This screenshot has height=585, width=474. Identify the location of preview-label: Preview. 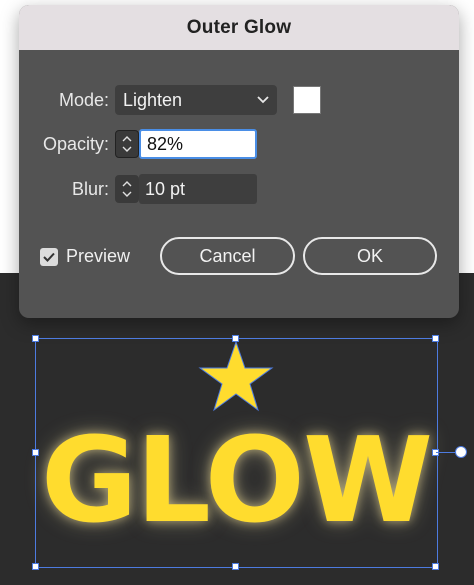
(98, 256).